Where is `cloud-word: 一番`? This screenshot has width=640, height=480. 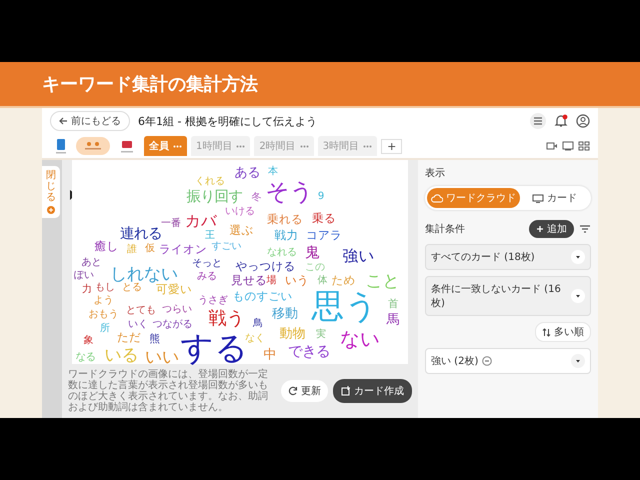
cloud-word: 一番 is located at coordinates (171, 223).